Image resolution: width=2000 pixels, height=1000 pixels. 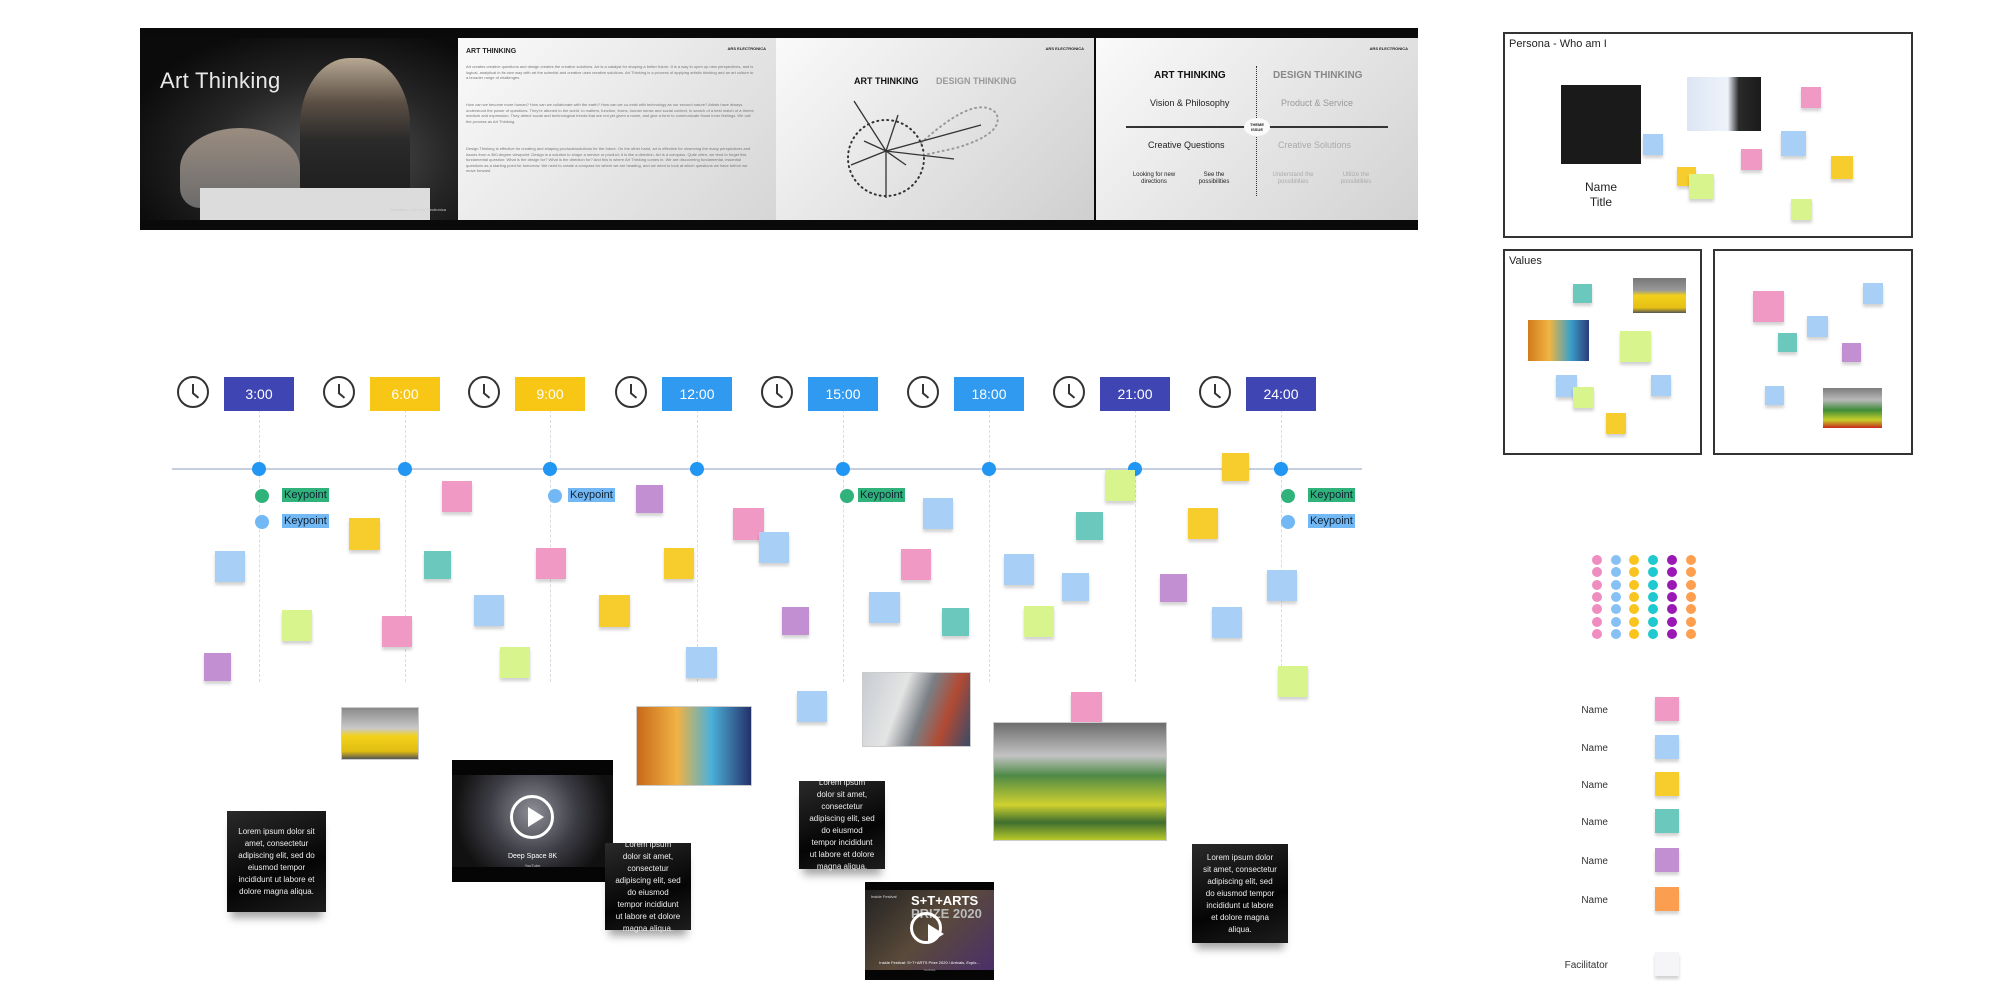 What do you see at coordinates (989, 394) in the screenshot?
I see `time-label: 18:00` at bounding box center [989, 394].